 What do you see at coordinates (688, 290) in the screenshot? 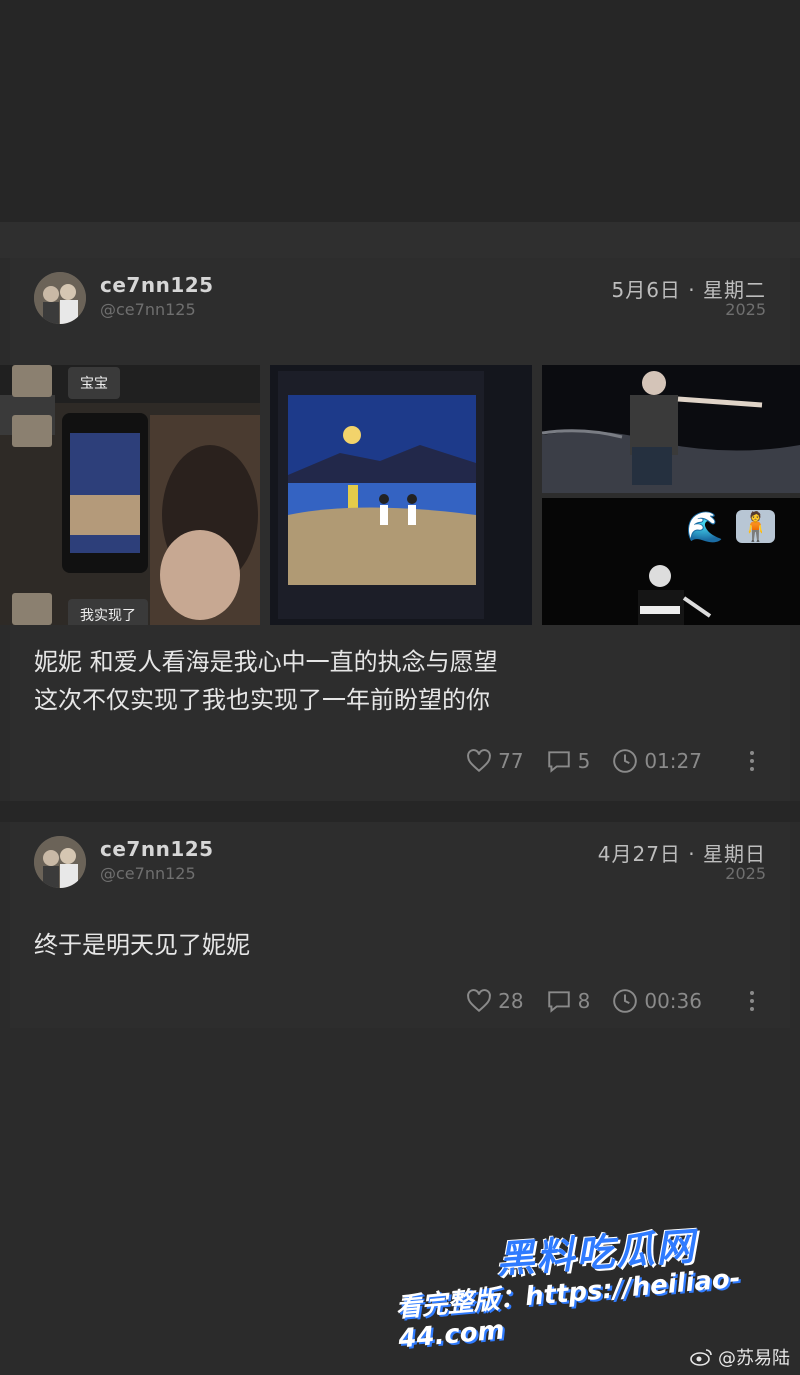
I see `post-date: 5月6日 · 星期二` at bounding box center [688, 290].